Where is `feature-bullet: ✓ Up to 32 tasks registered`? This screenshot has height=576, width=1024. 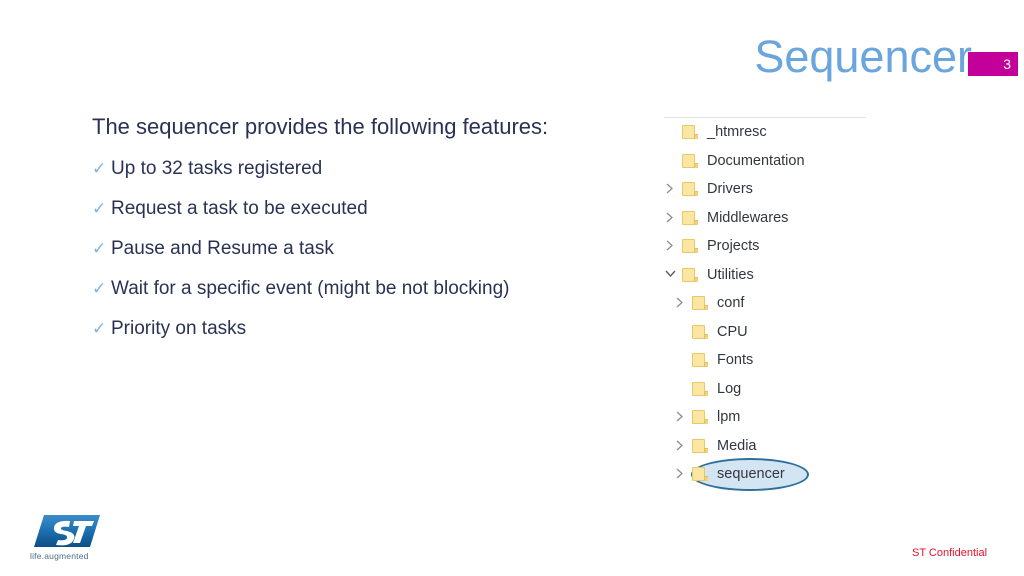
feature-bullet: ✓ Up to 32 tasks registered is located at coordinates (372, 175).